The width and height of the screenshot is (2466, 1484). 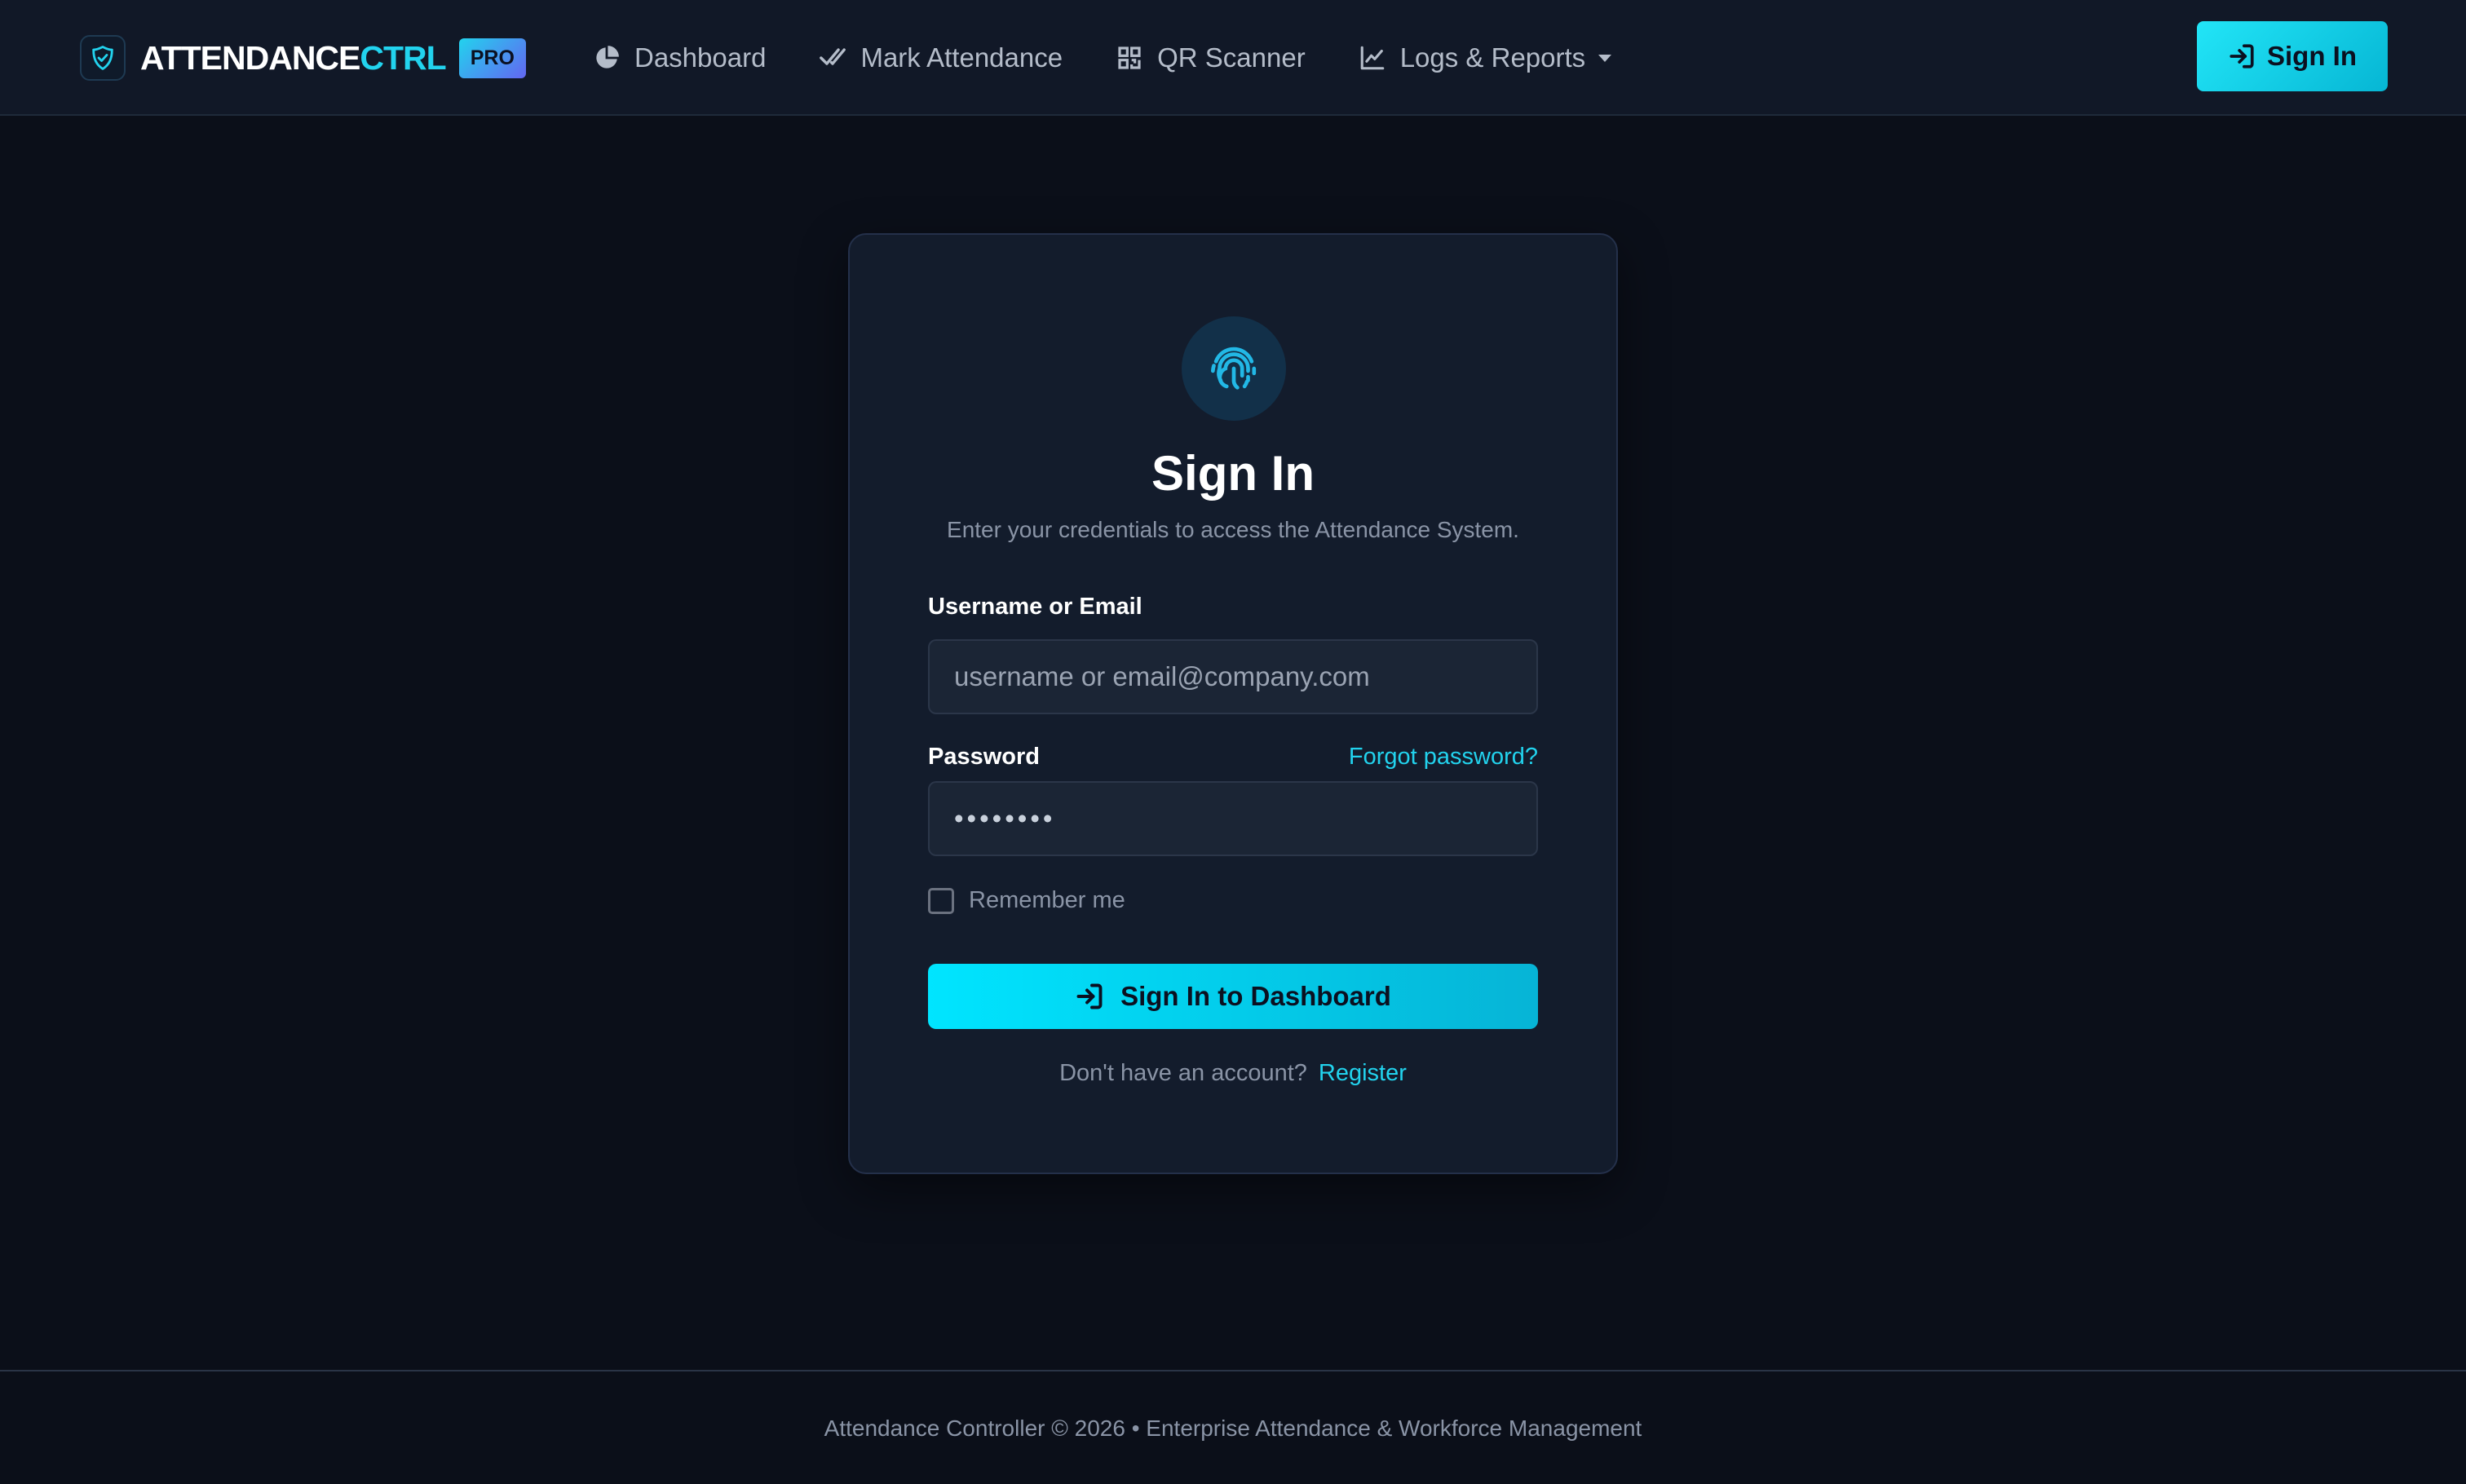 I want to click on navbar-sign-in-label: Sign In, so click(x=2312, y=56).